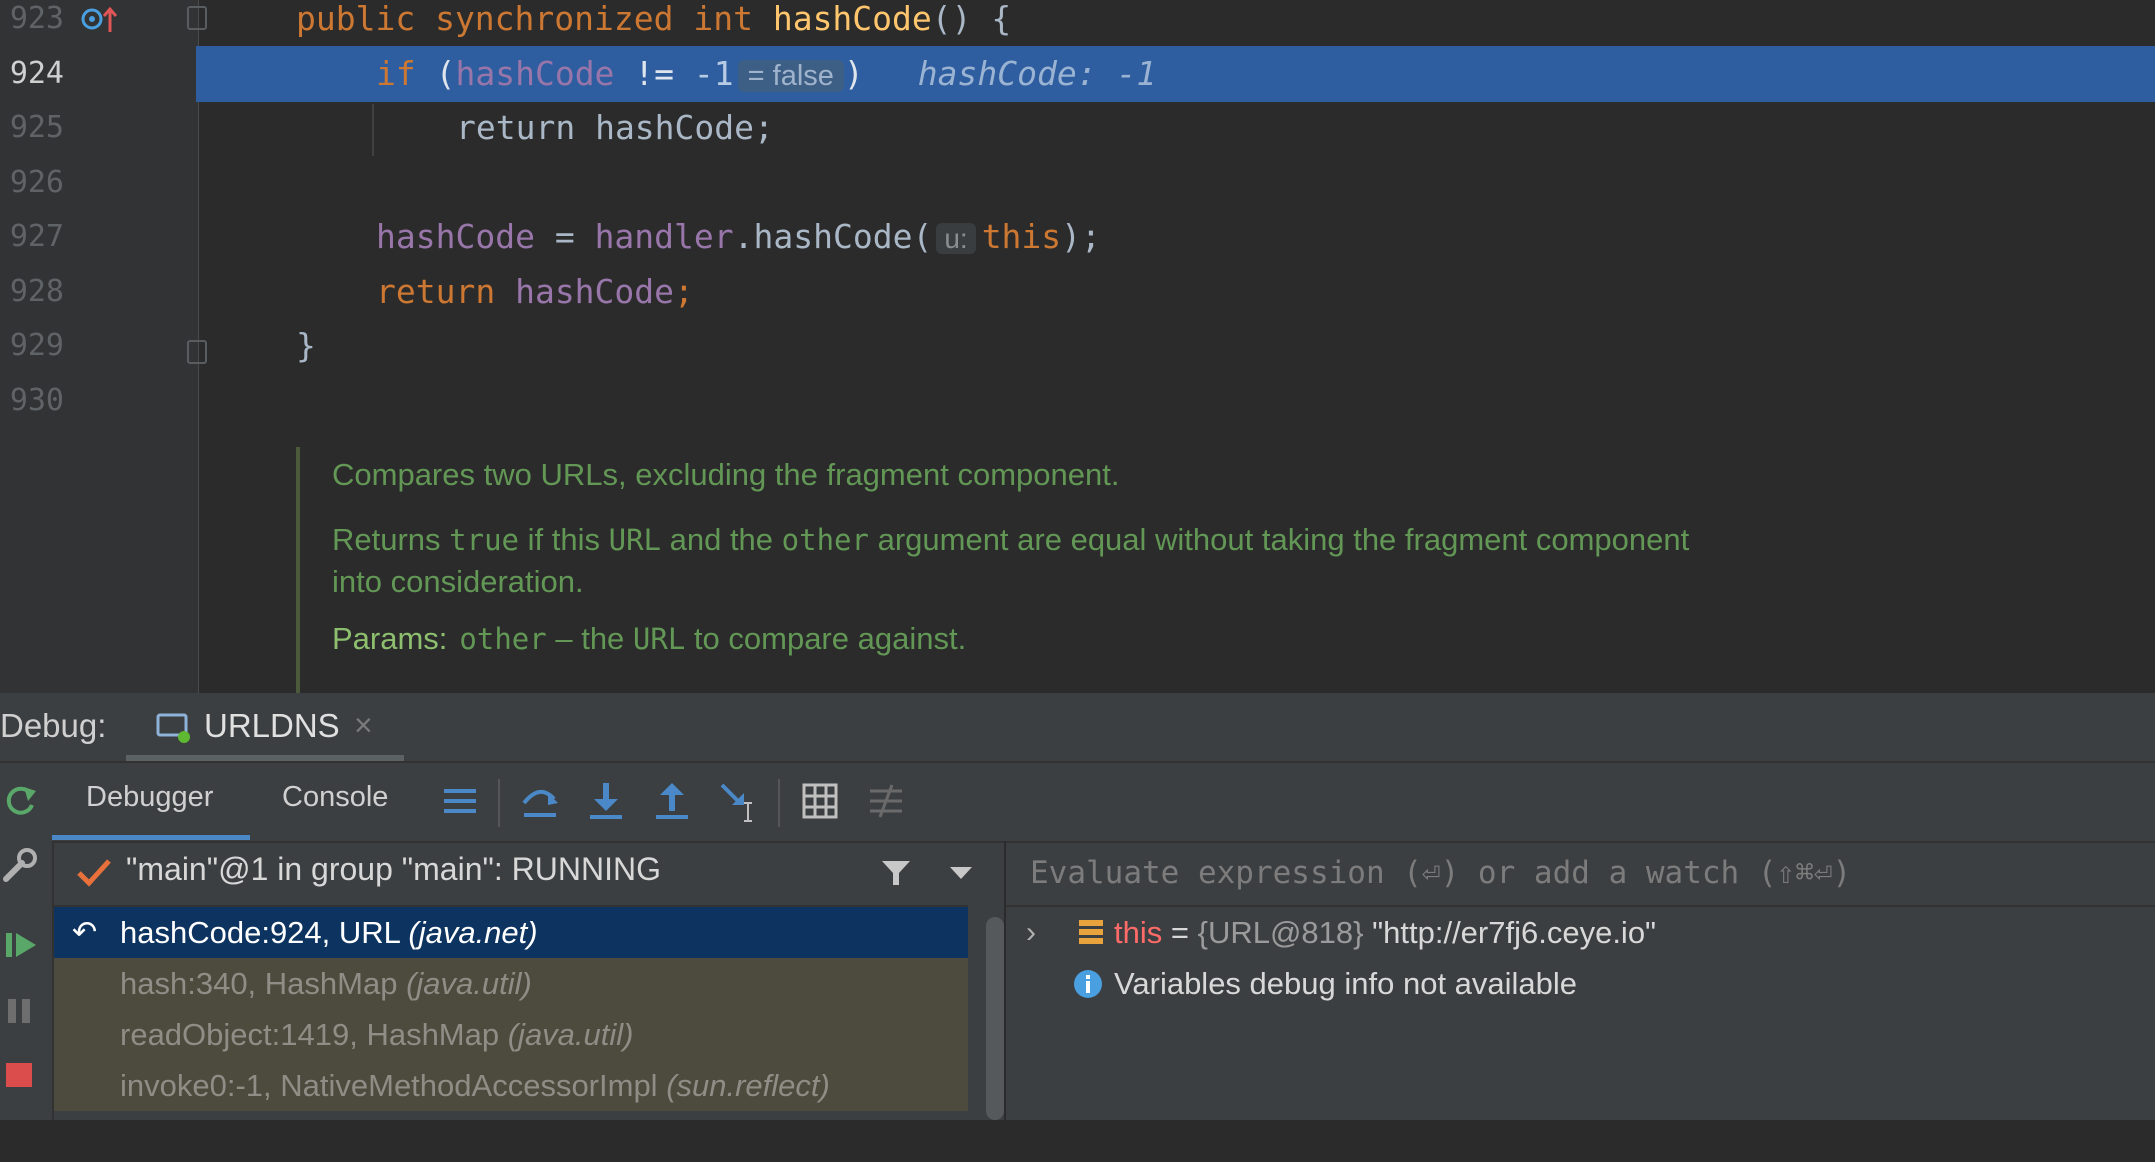 The width and height of the screenshot is (2155, 1162). What do you see at coordinates (460, 801) in the screenshot?
I see `show-frames-icon` at bounding box center [460, 801].